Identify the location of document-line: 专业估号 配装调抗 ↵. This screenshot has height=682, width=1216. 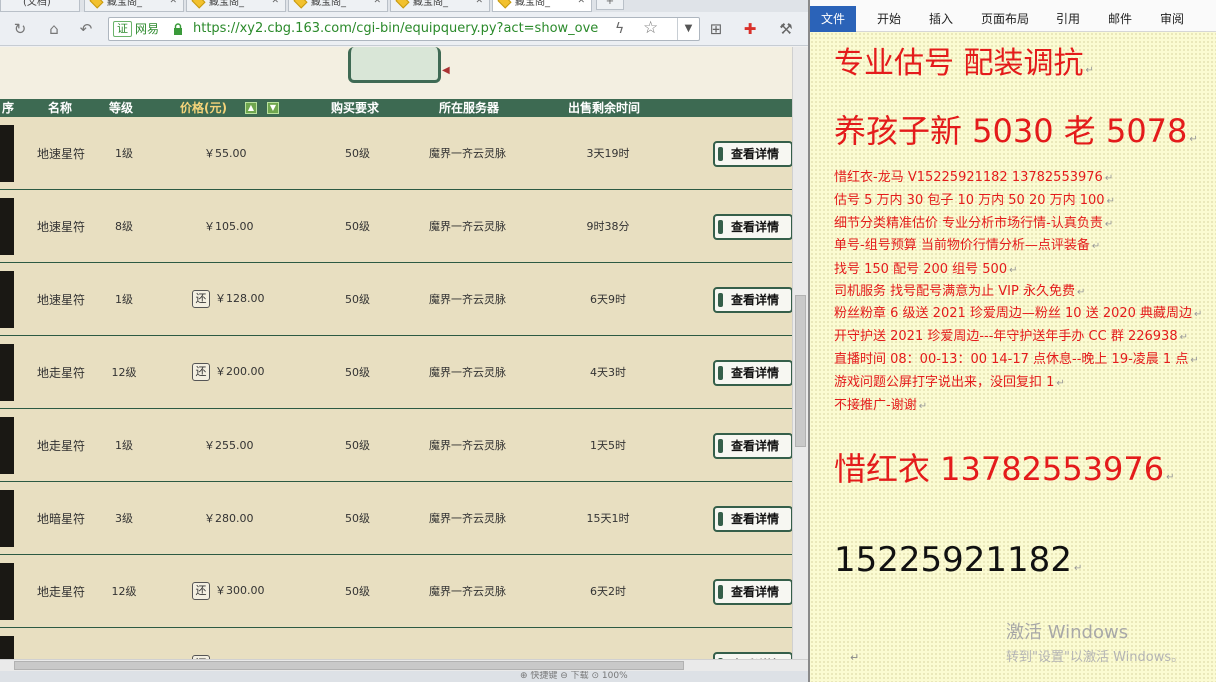
(964, 67).